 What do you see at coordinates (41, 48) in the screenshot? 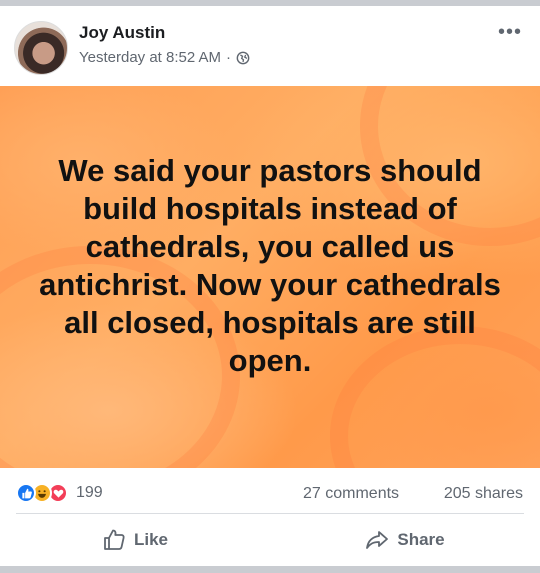
I see `author-avatar` at bounding box center [41, 48].